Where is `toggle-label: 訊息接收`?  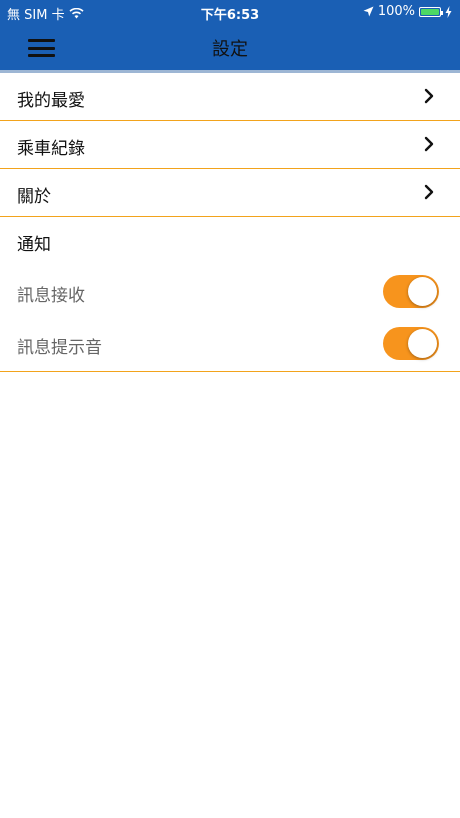
toggle-label: 訊息接收 is located at coordinates (51, 296).